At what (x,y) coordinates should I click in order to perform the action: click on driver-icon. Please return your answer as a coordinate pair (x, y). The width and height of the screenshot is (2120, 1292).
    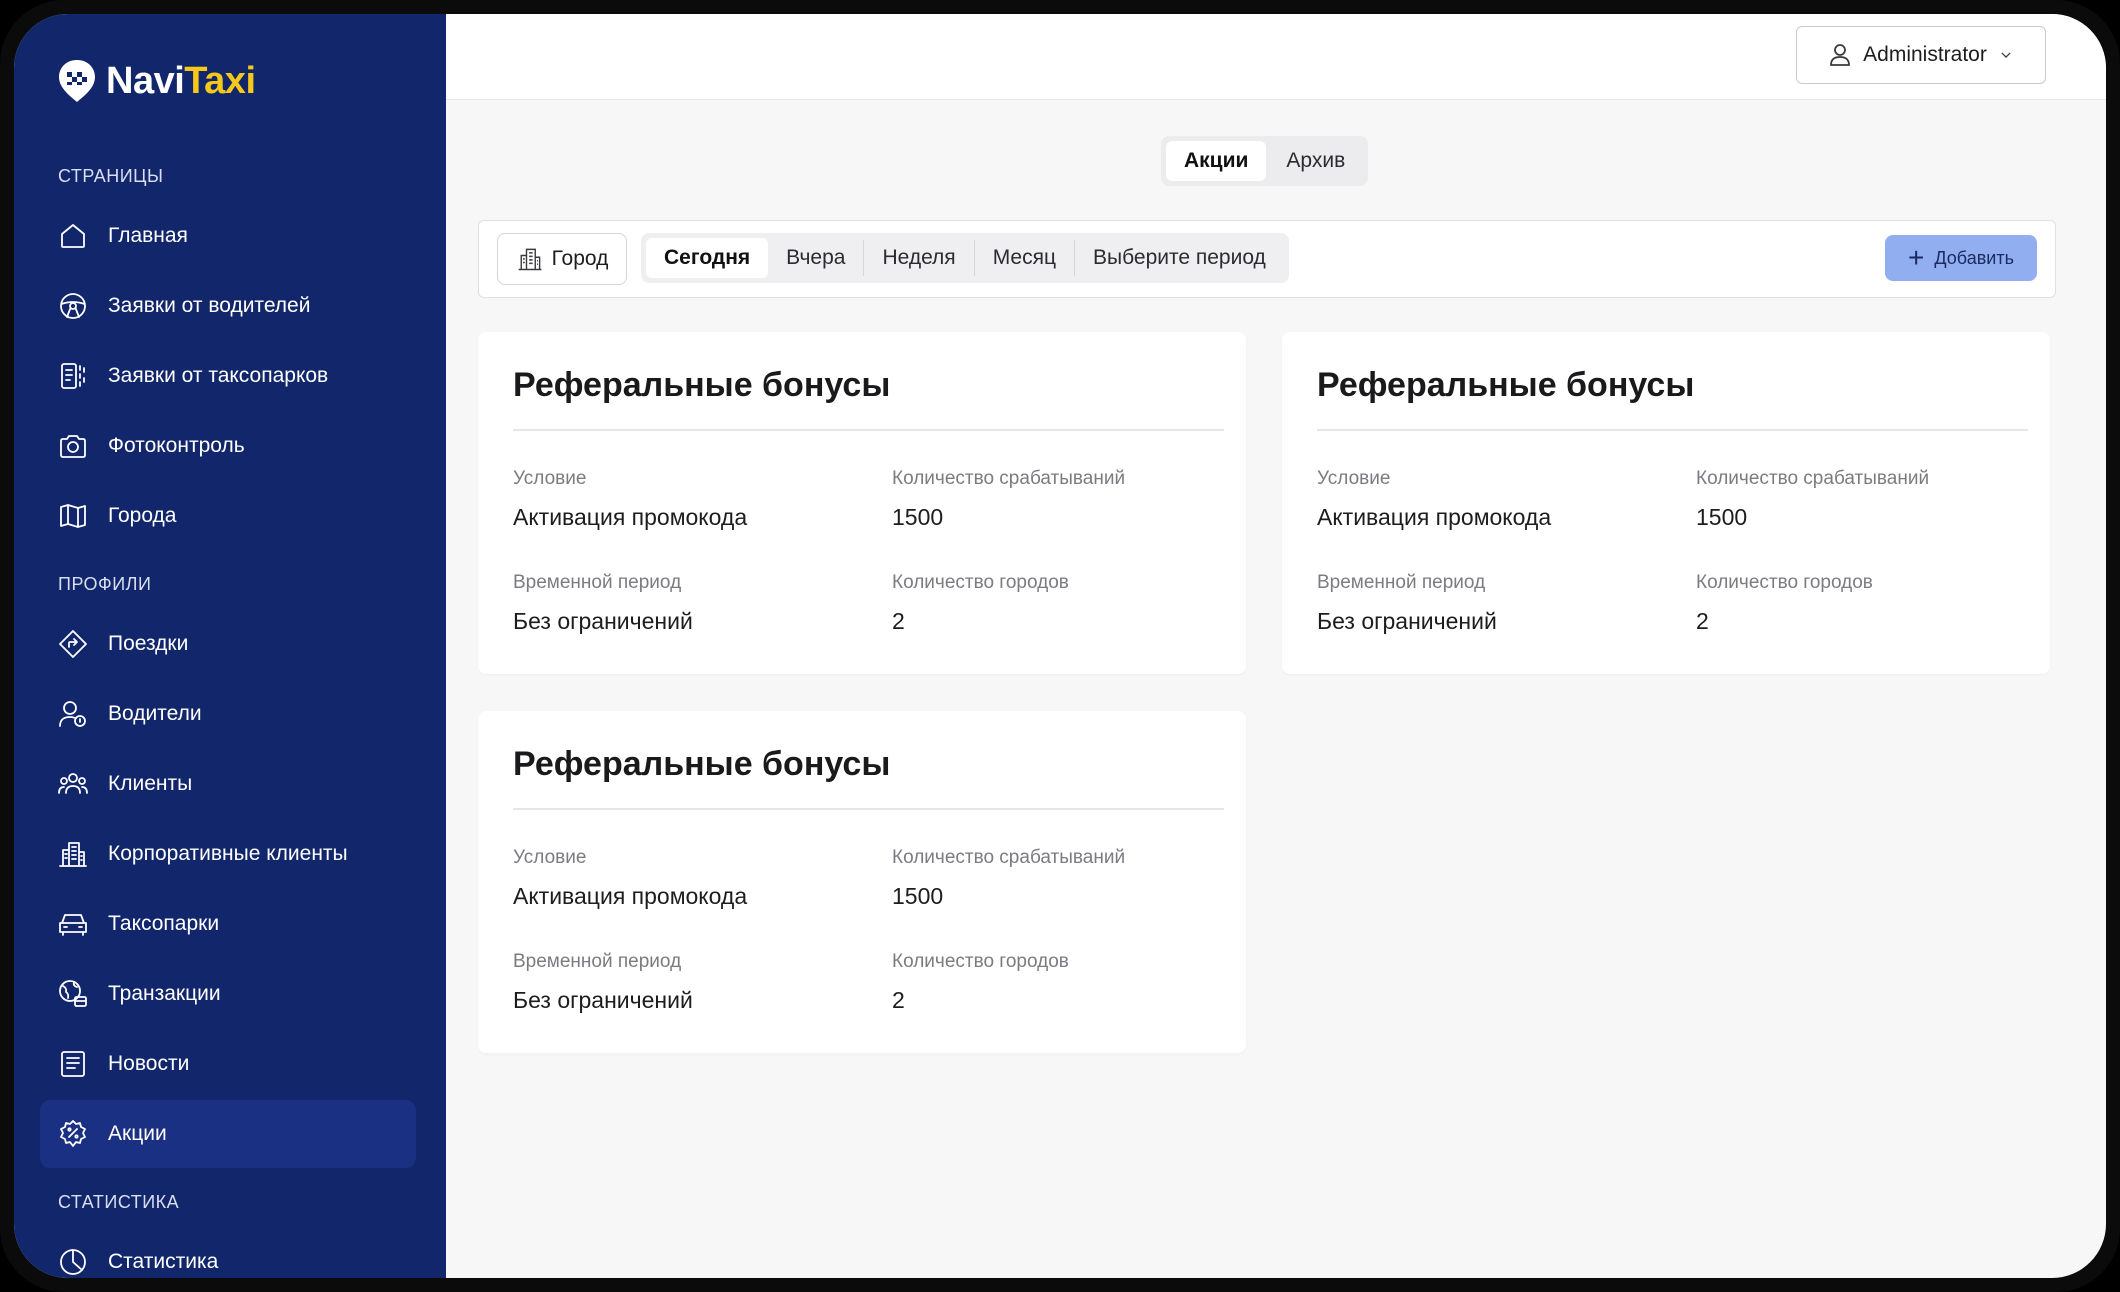
    Looking at the image, I should click on (73, 714).